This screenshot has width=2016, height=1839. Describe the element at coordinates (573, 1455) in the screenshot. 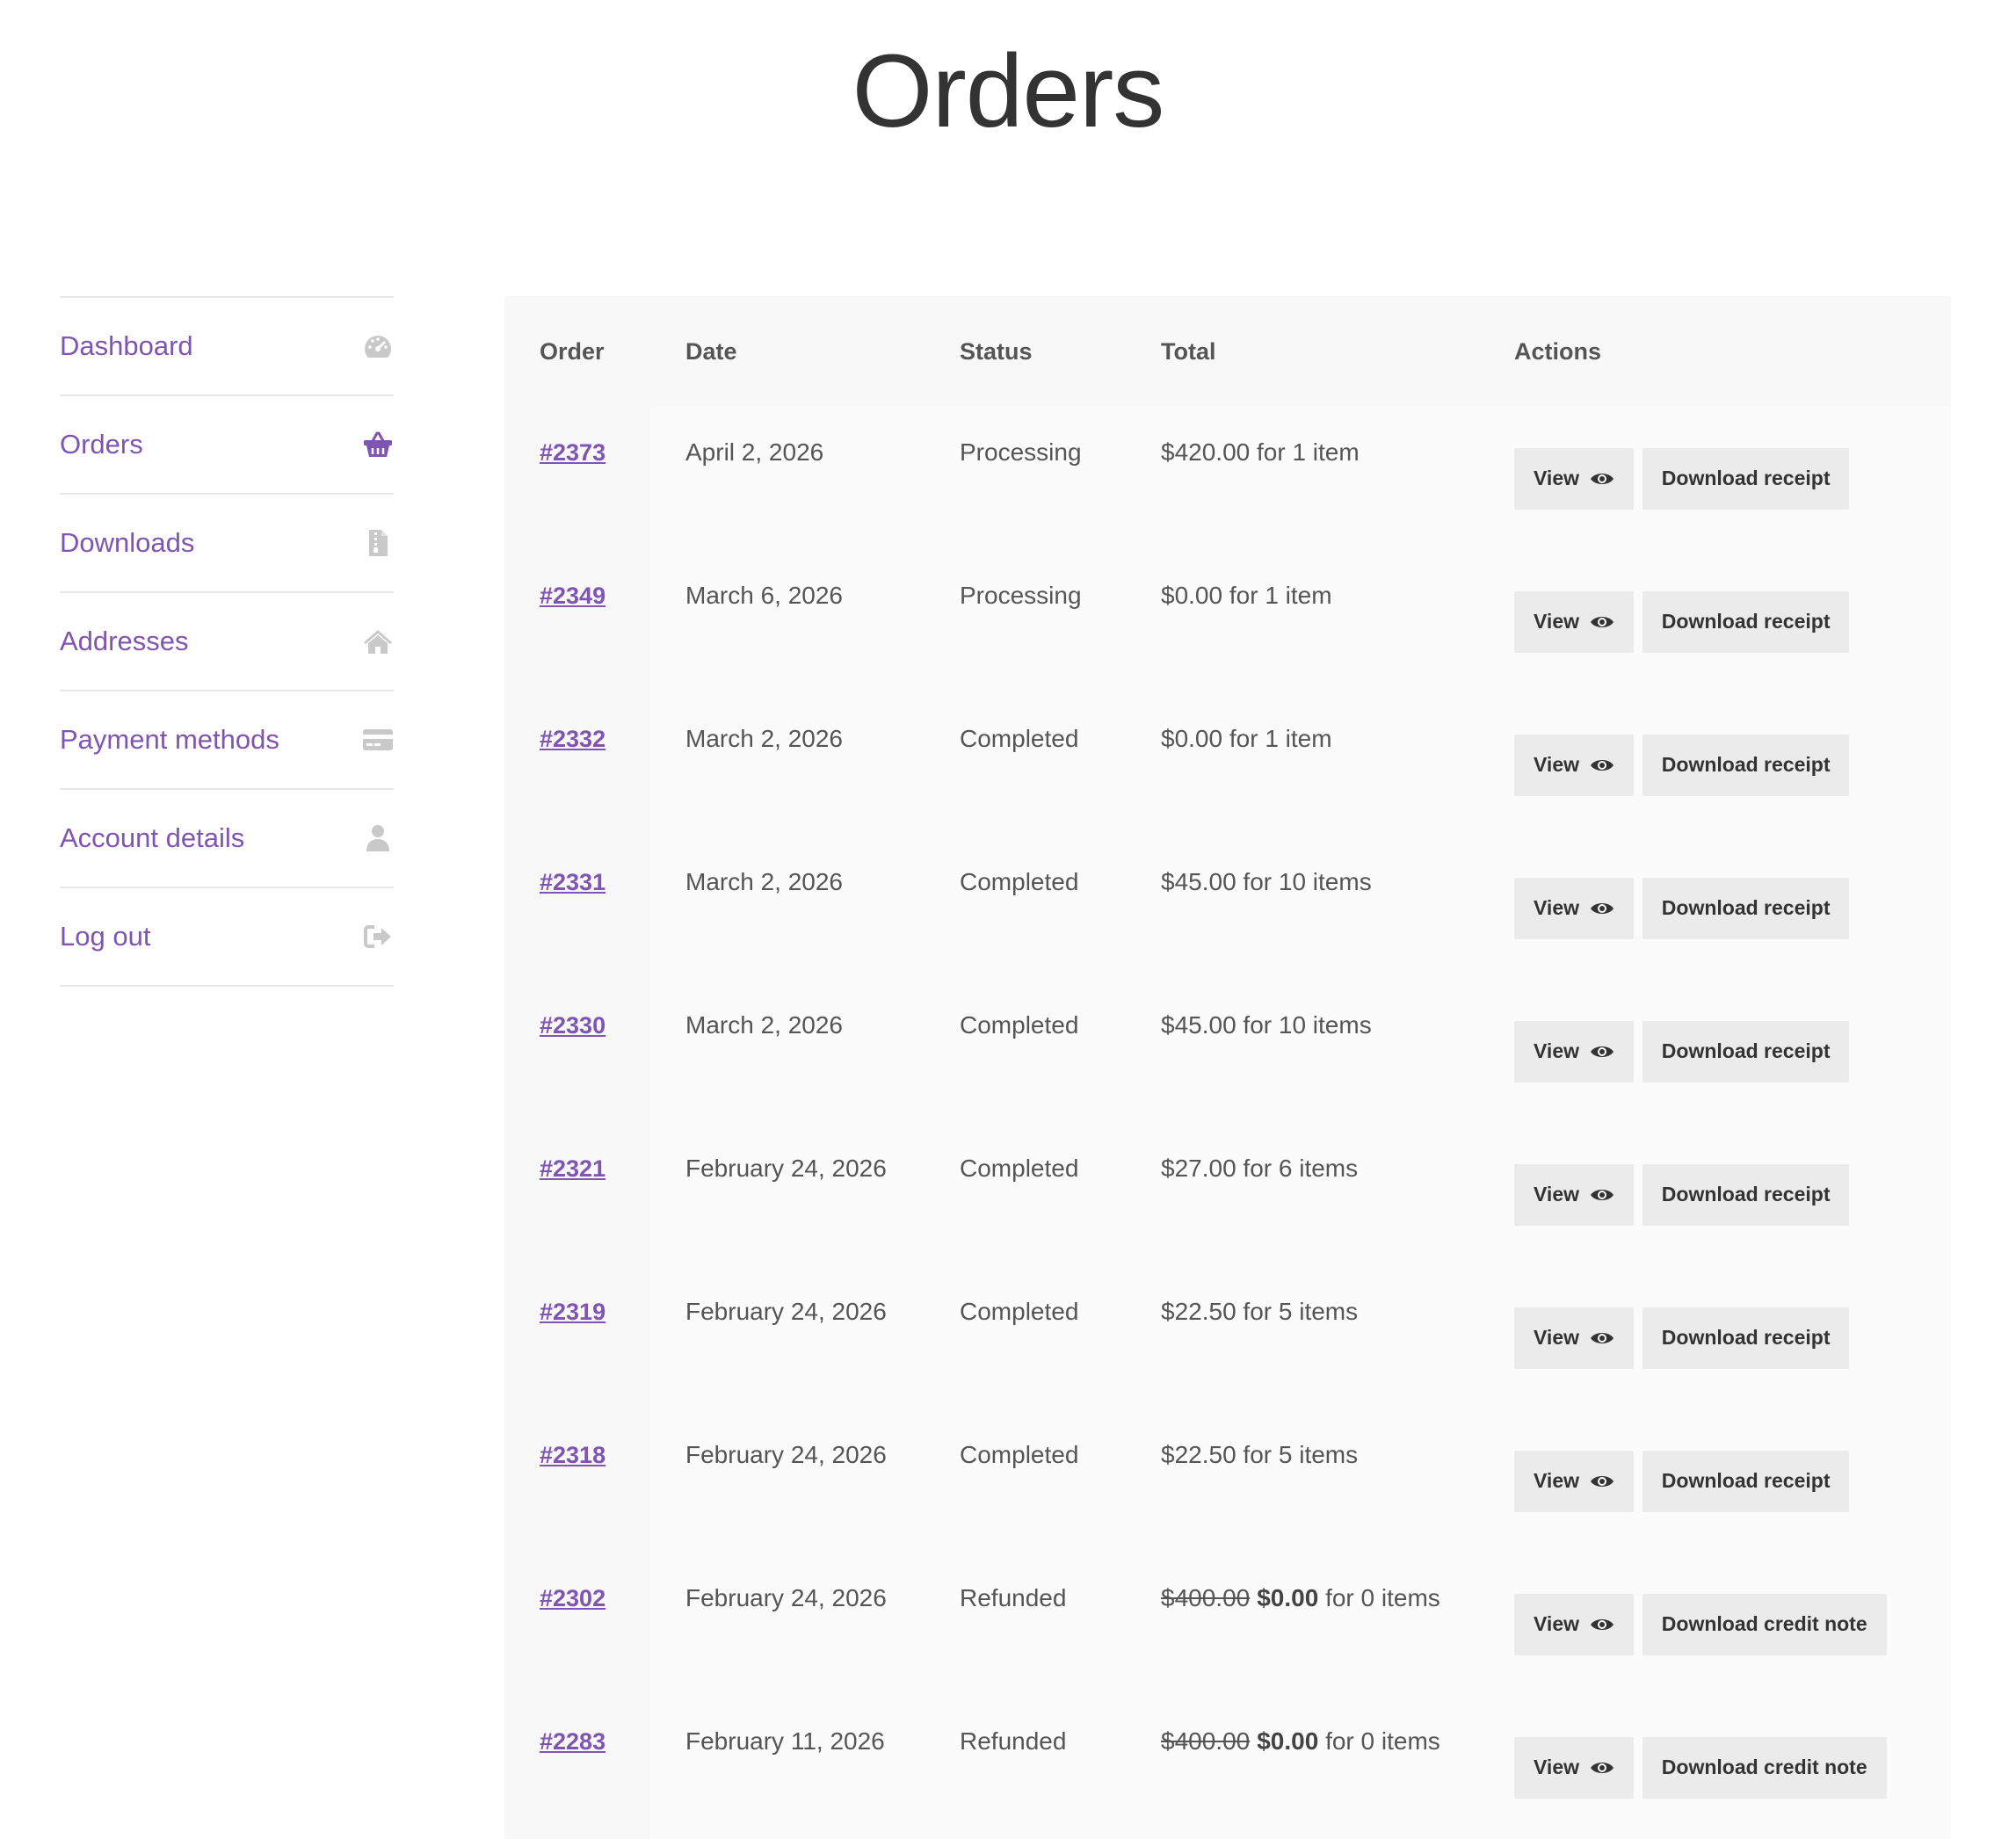

I see `order-number-link: #2318` at that location.